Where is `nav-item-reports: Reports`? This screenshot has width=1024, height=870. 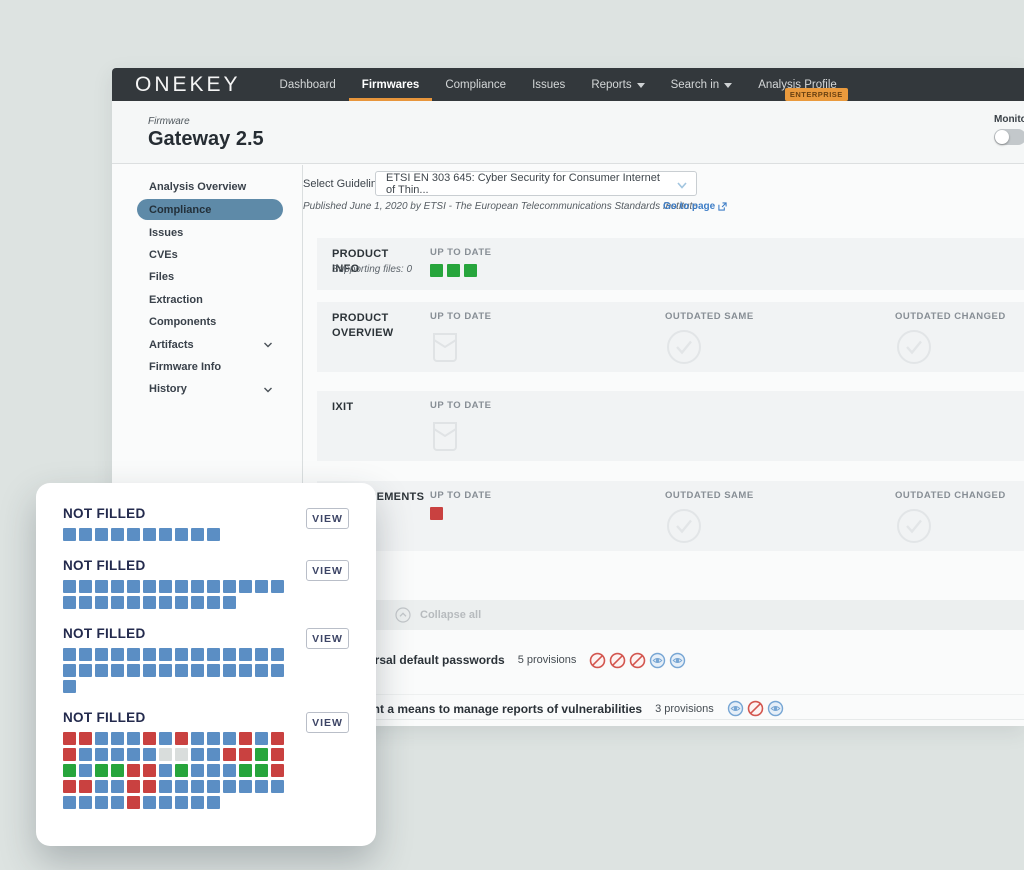
nav-item-reports: Reports is located at coordinates (617, 84).